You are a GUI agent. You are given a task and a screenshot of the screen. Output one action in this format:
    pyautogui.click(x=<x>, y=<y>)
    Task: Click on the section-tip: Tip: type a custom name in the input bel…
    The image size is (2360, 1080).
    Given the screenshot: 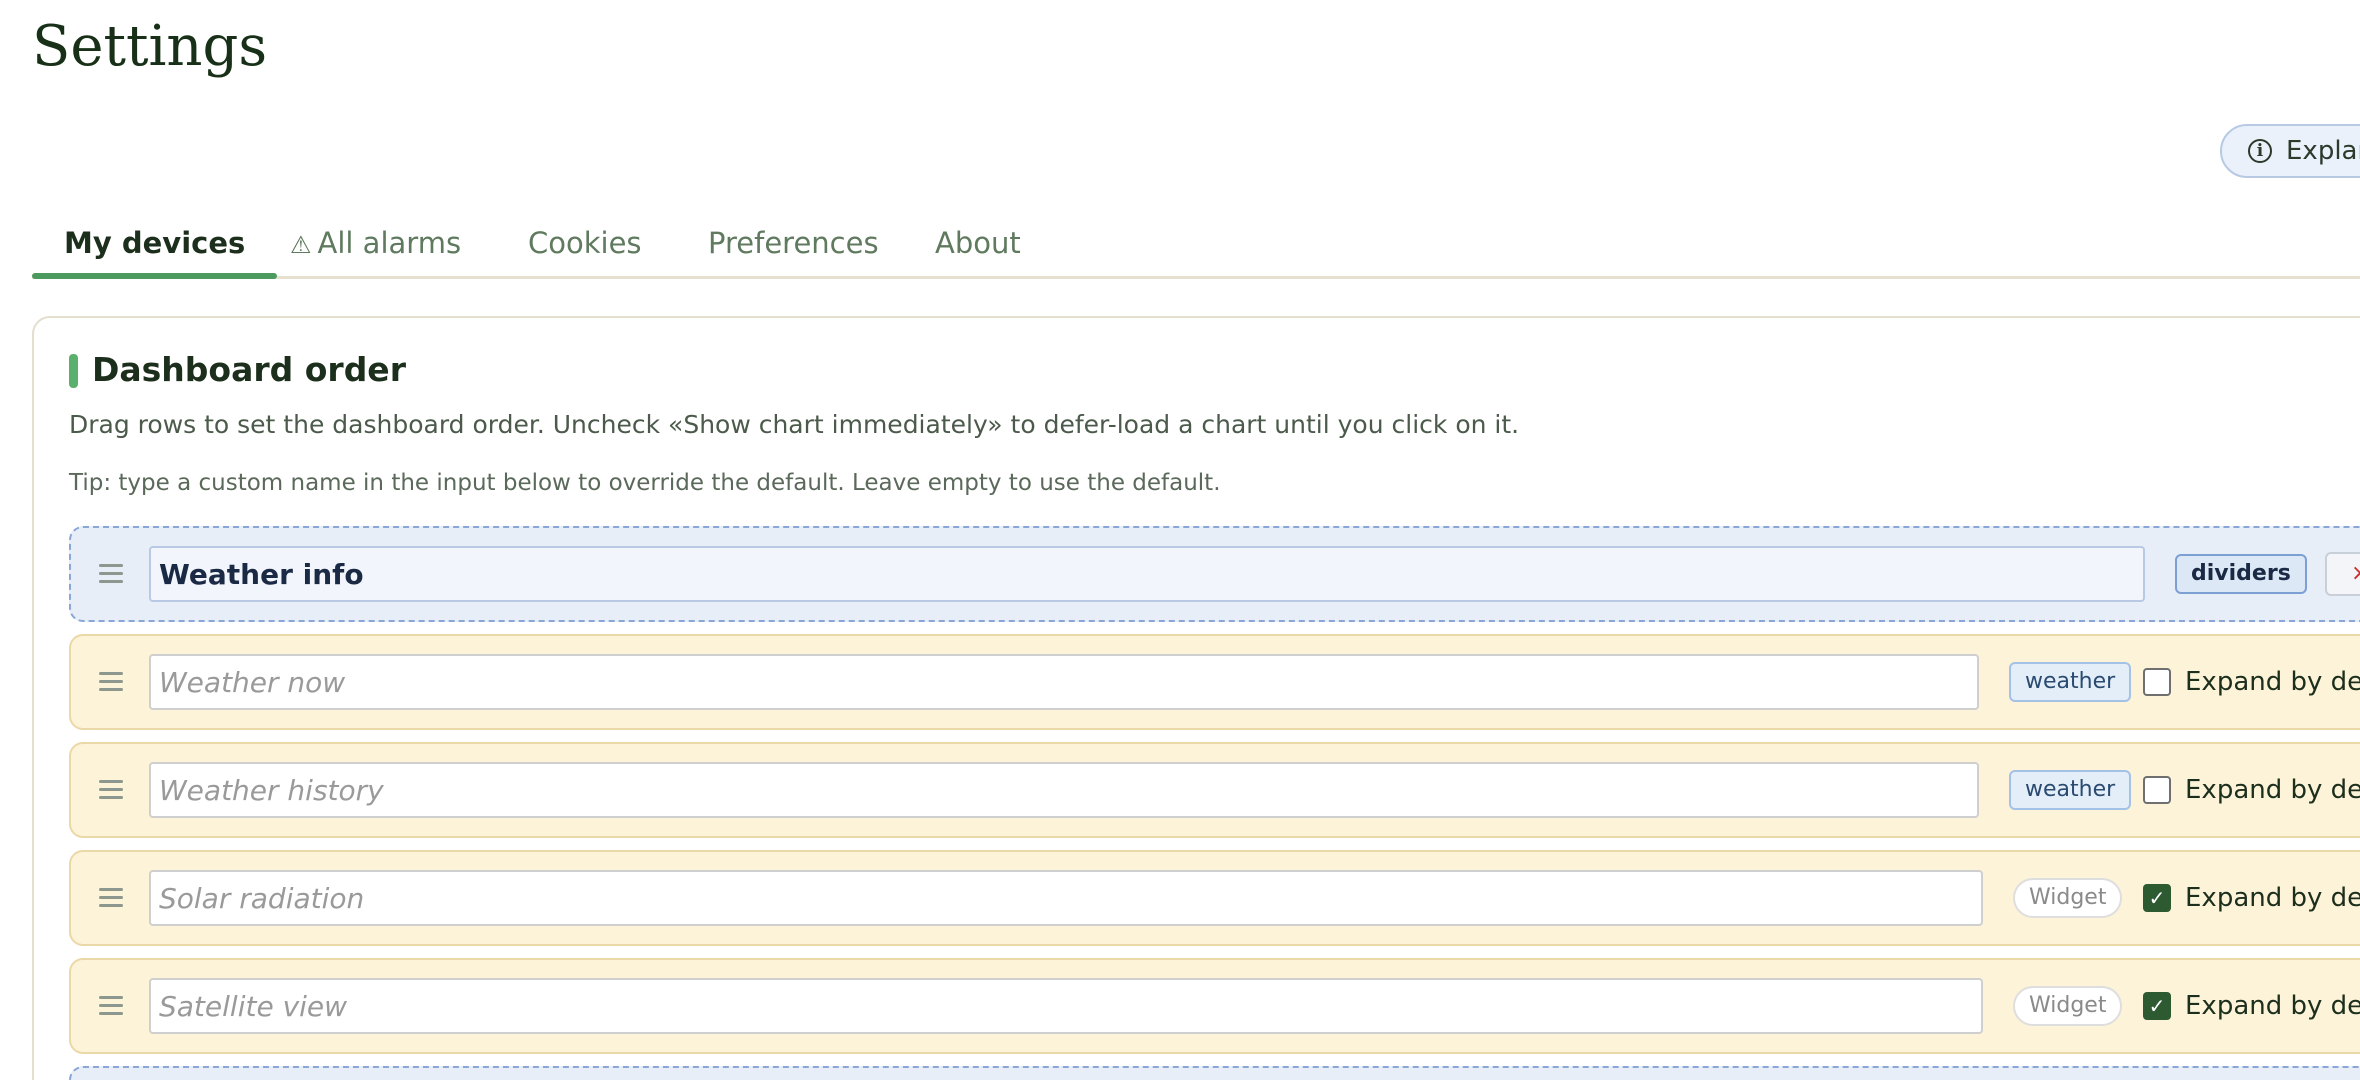 What is the action you would take?
    pyautogui.click(x=645, y=483)
    